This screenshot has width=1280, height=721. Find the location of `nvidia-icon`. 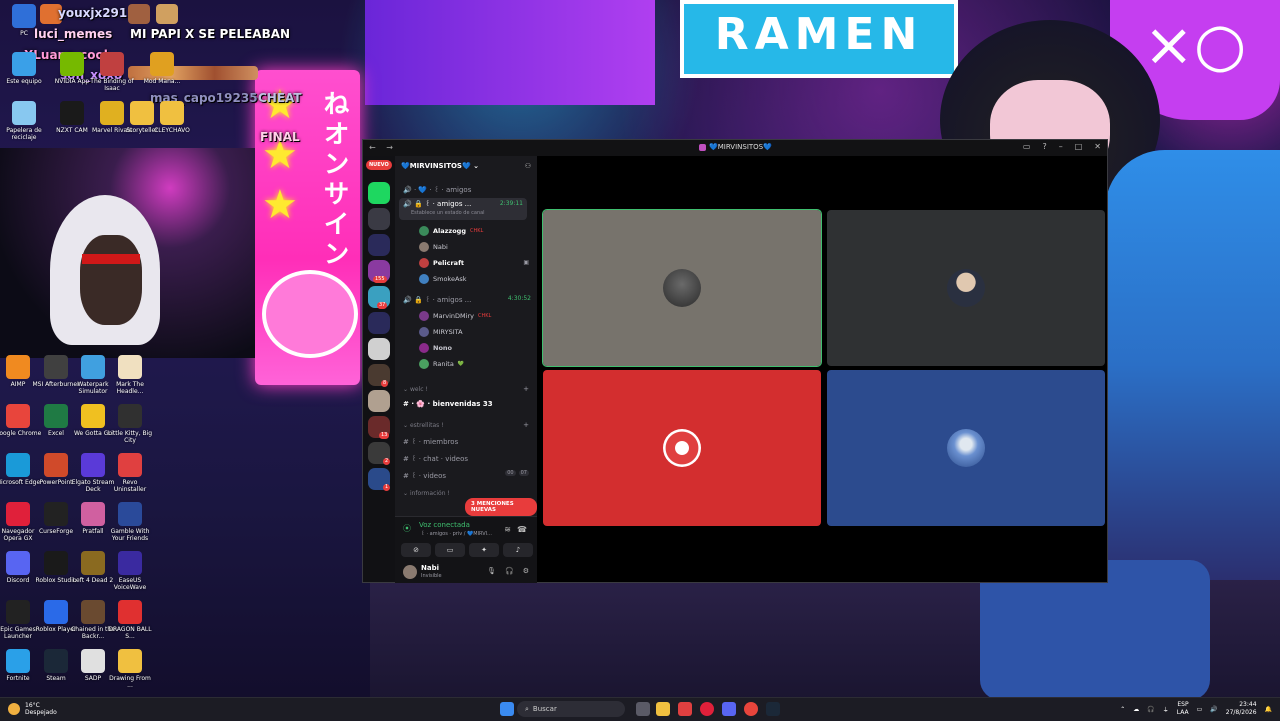

nvidia-icon is located at coordinates (72, 64).